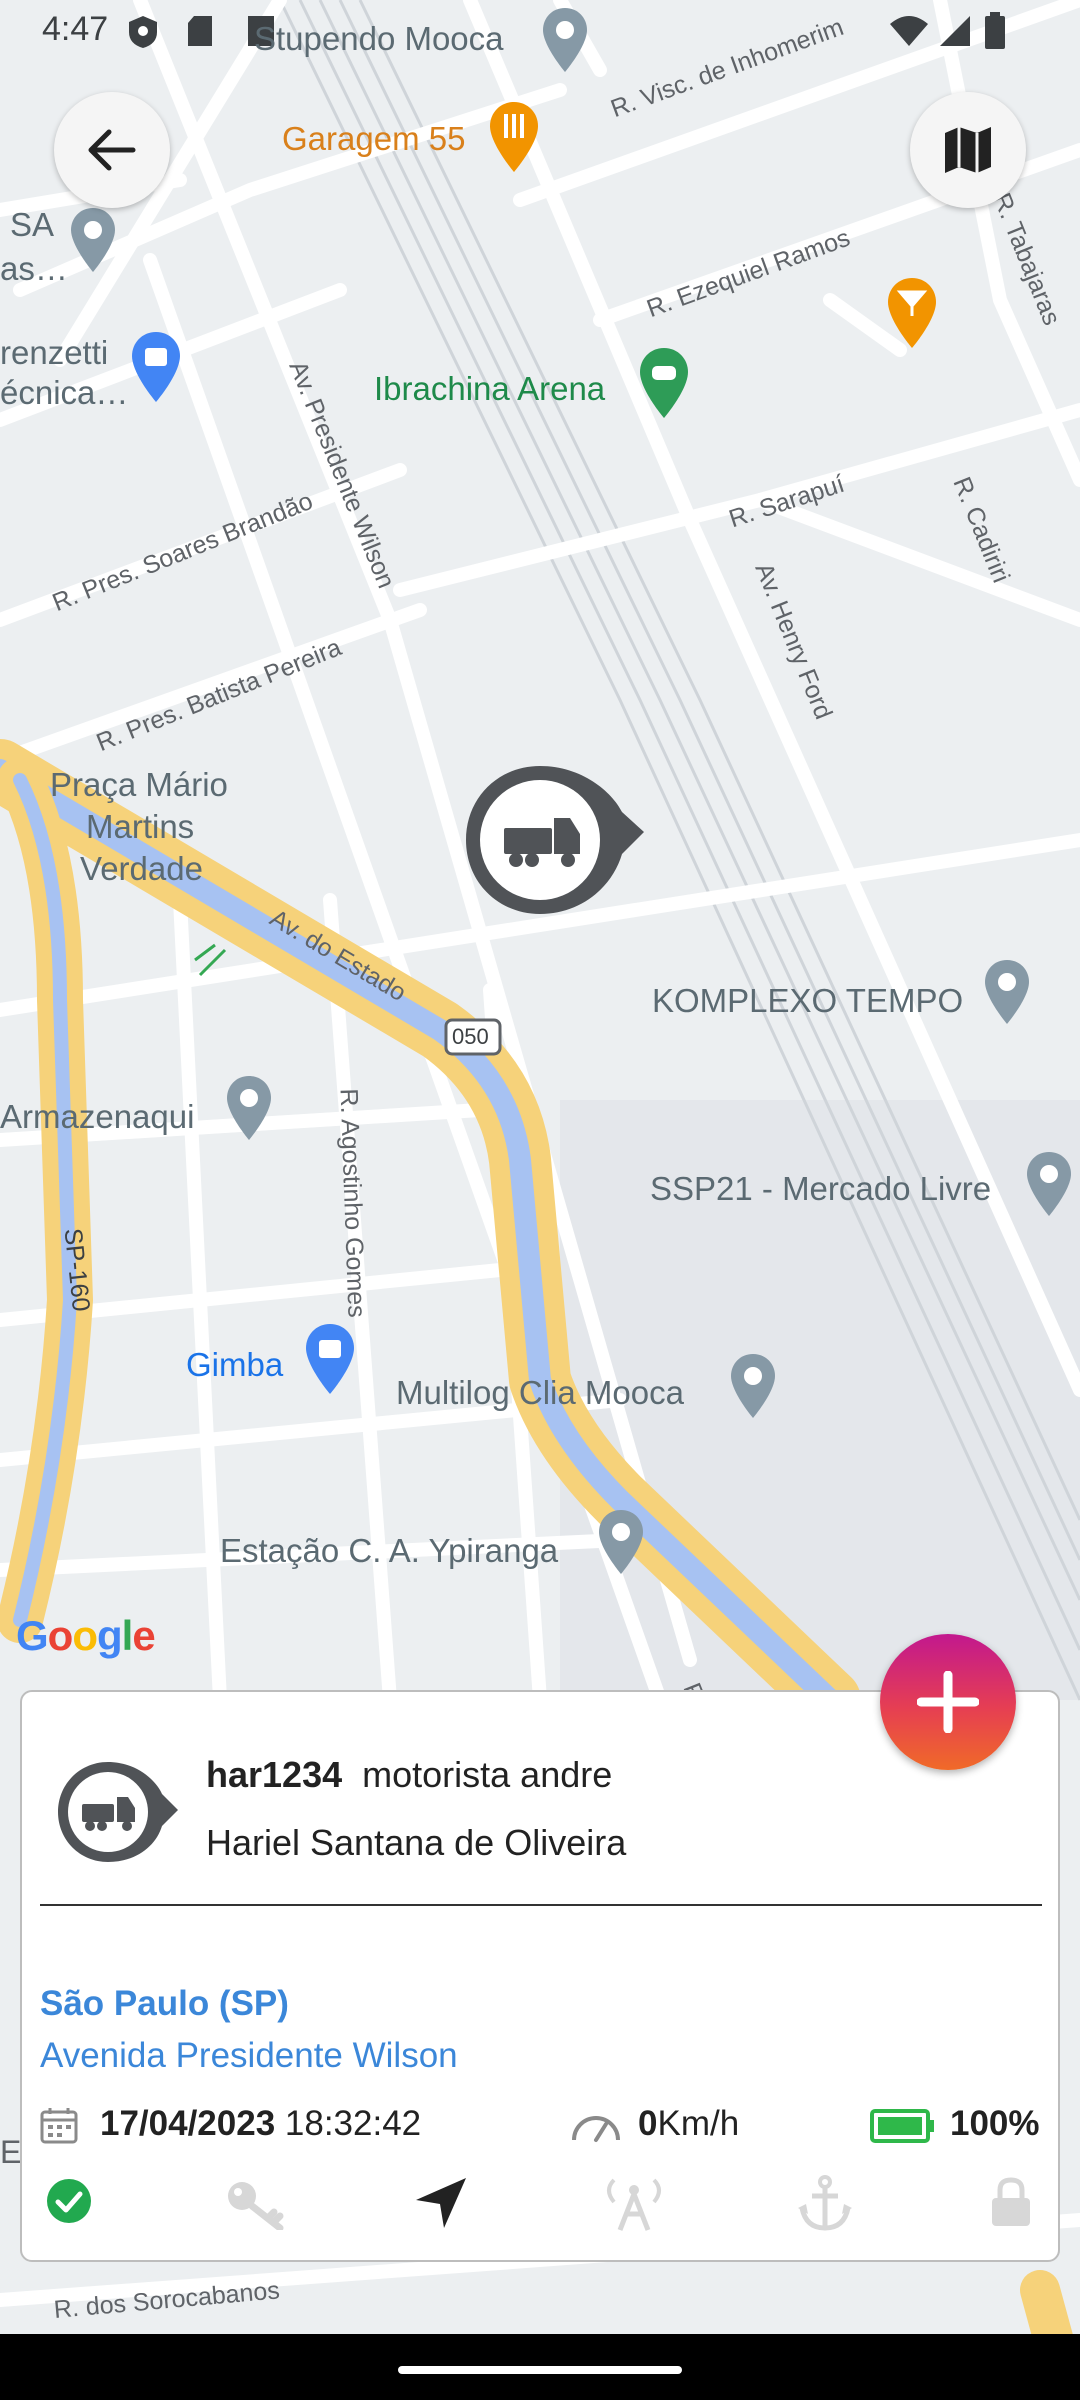 The image size is (1080, 2400). What do you see at coordinates (389, 1550) in the screenshot?
I see `poi-label: Estação C. A. Ypiranga` at bounding box center [389, 1550].